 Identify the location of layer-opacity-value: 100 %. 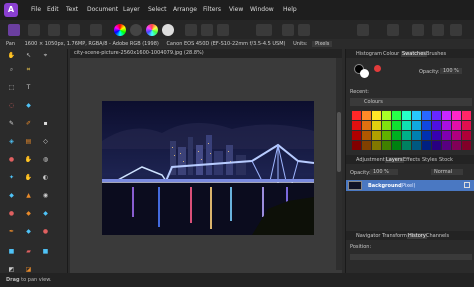
(384, 172).